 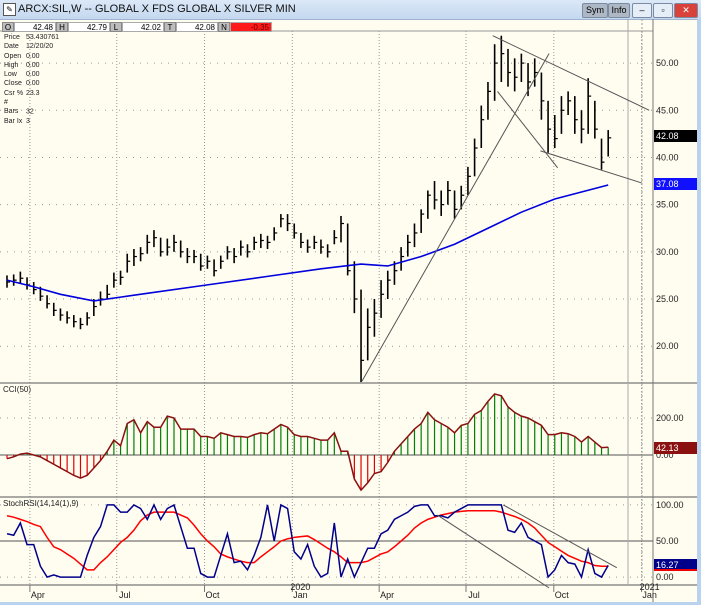 What do you see at coordinates (300, 587) in the screenshot?
I see `x-year-label: 2020` at bounding box center [300, 587].